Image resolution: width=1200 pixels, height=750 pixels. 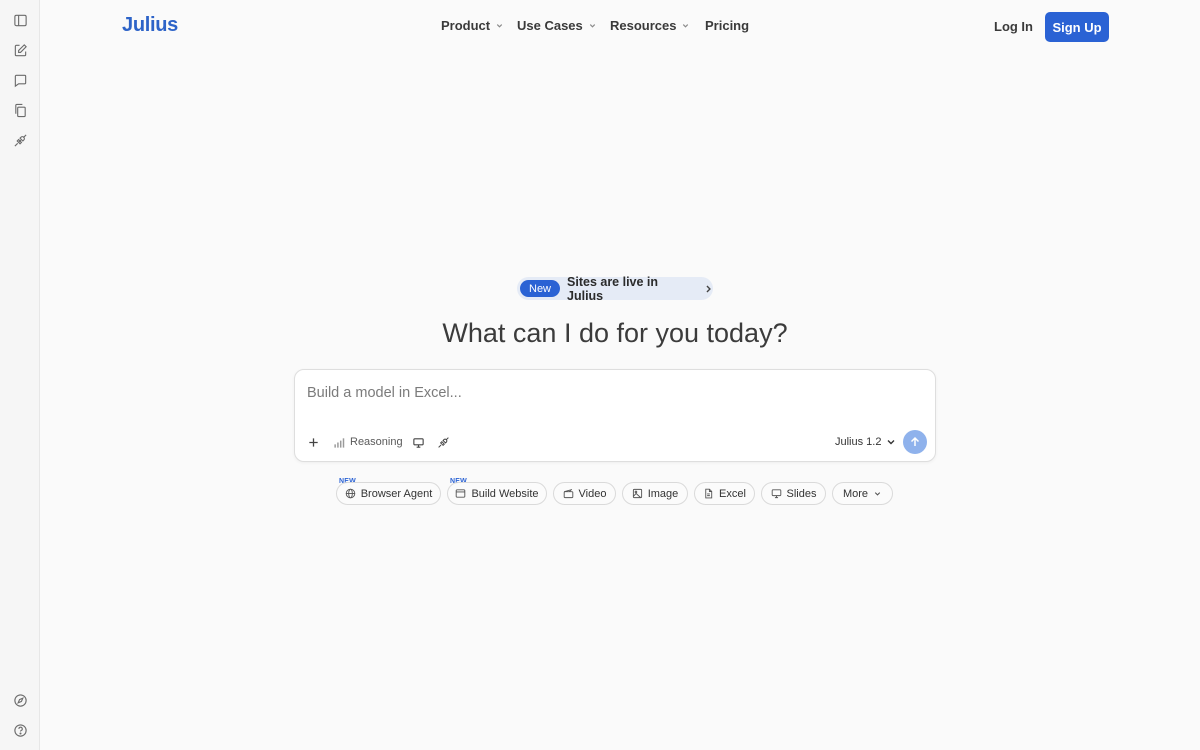 I want to click on chip-excel: Excel, so click(x=724, y=493).